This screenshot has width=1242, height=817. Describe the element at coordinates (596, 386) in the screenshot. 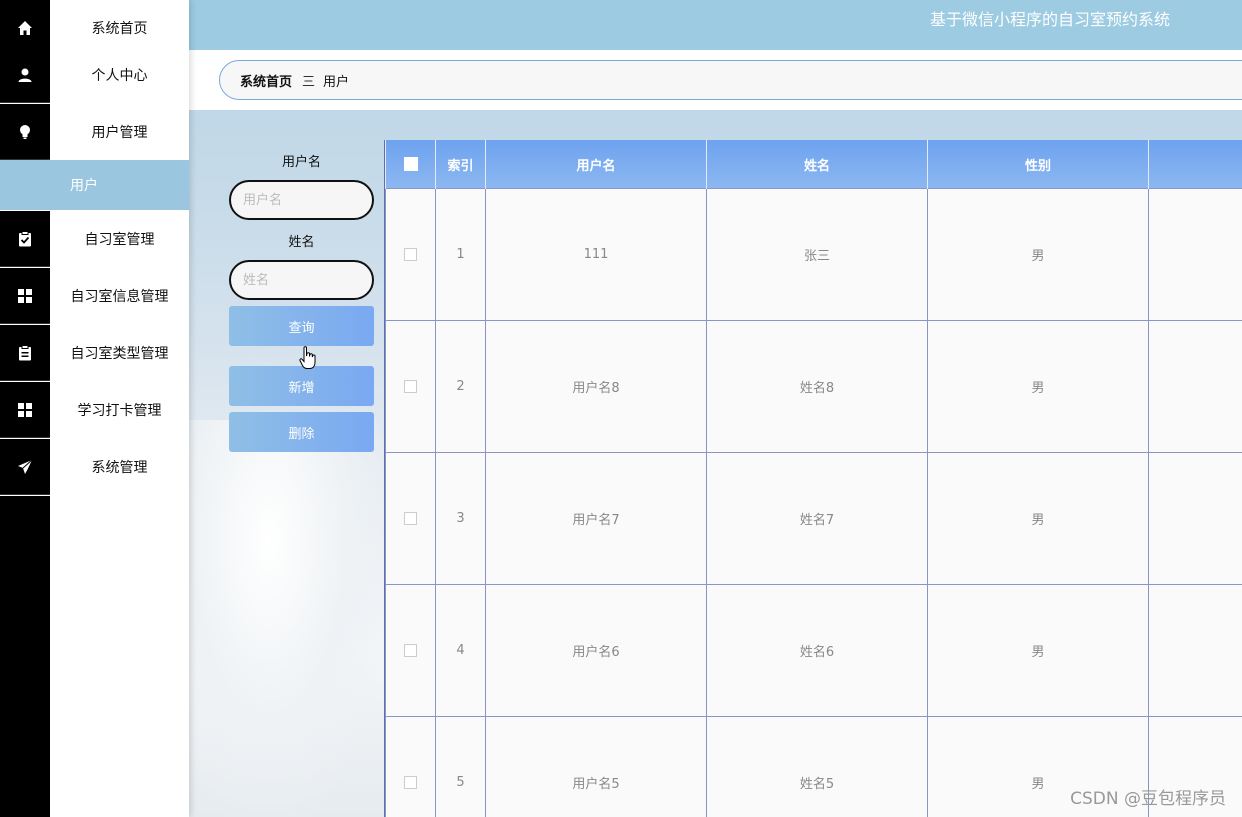

I see `cell-username: 用户名8` at that location.